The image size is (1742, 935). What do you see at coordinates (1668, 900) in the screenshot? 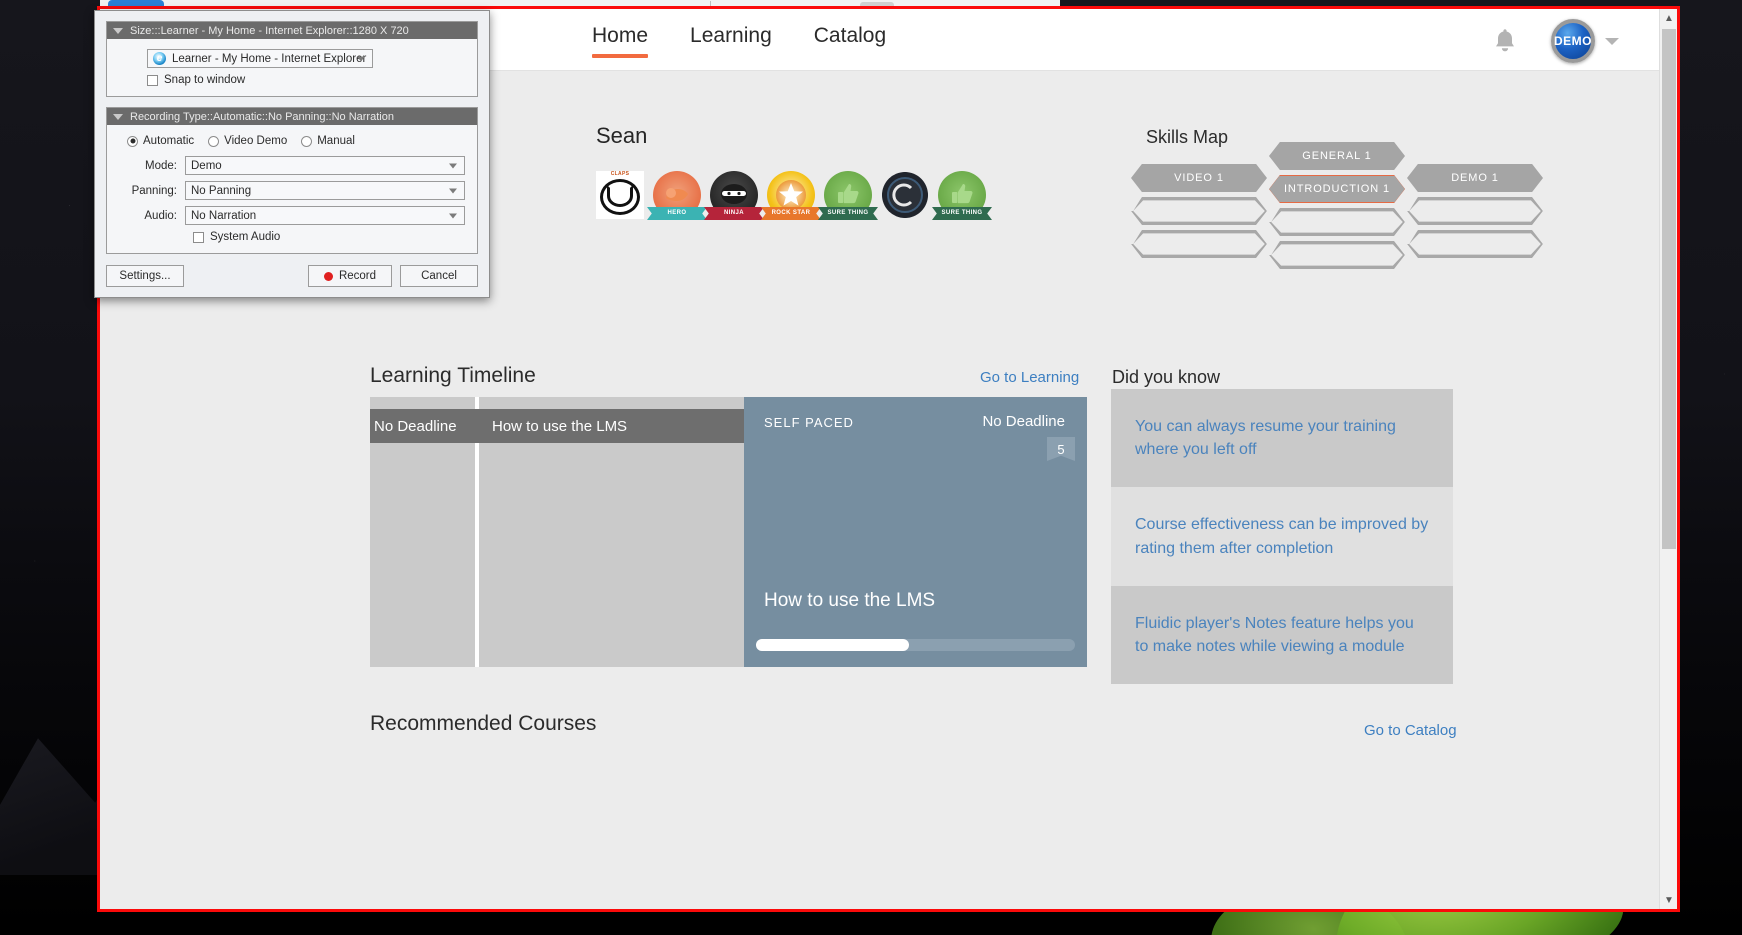
I see `chevron-down-icon: ▼` at bounding box center [1668, 900].